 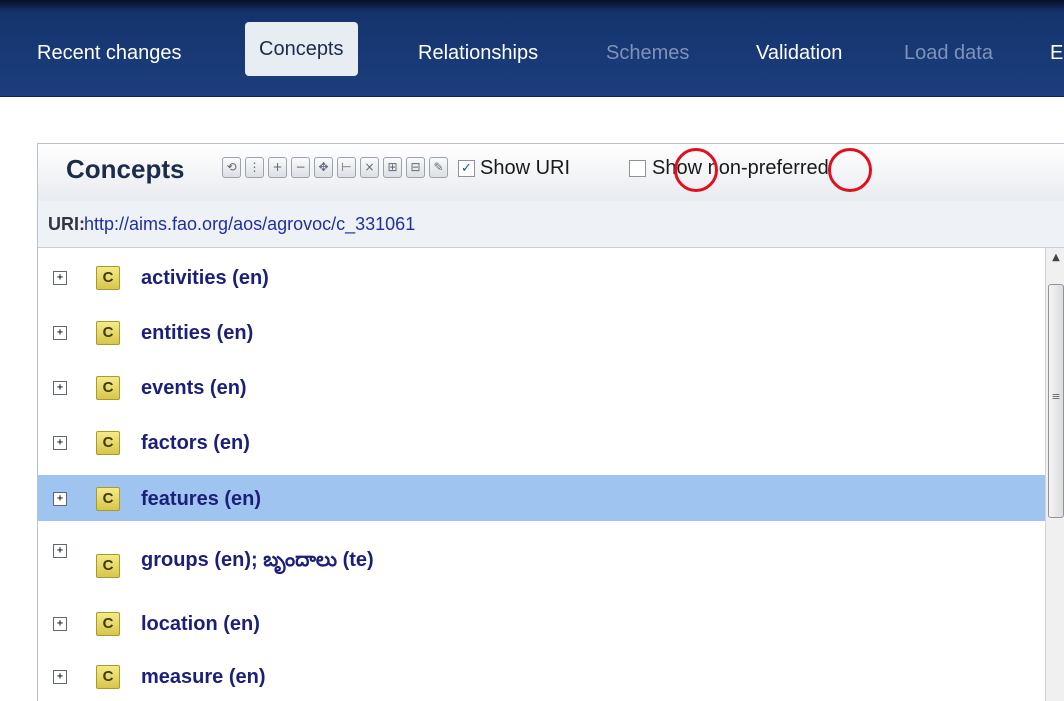 I want to click on tree-row-label: factors (en), so click(x=195, y=443).